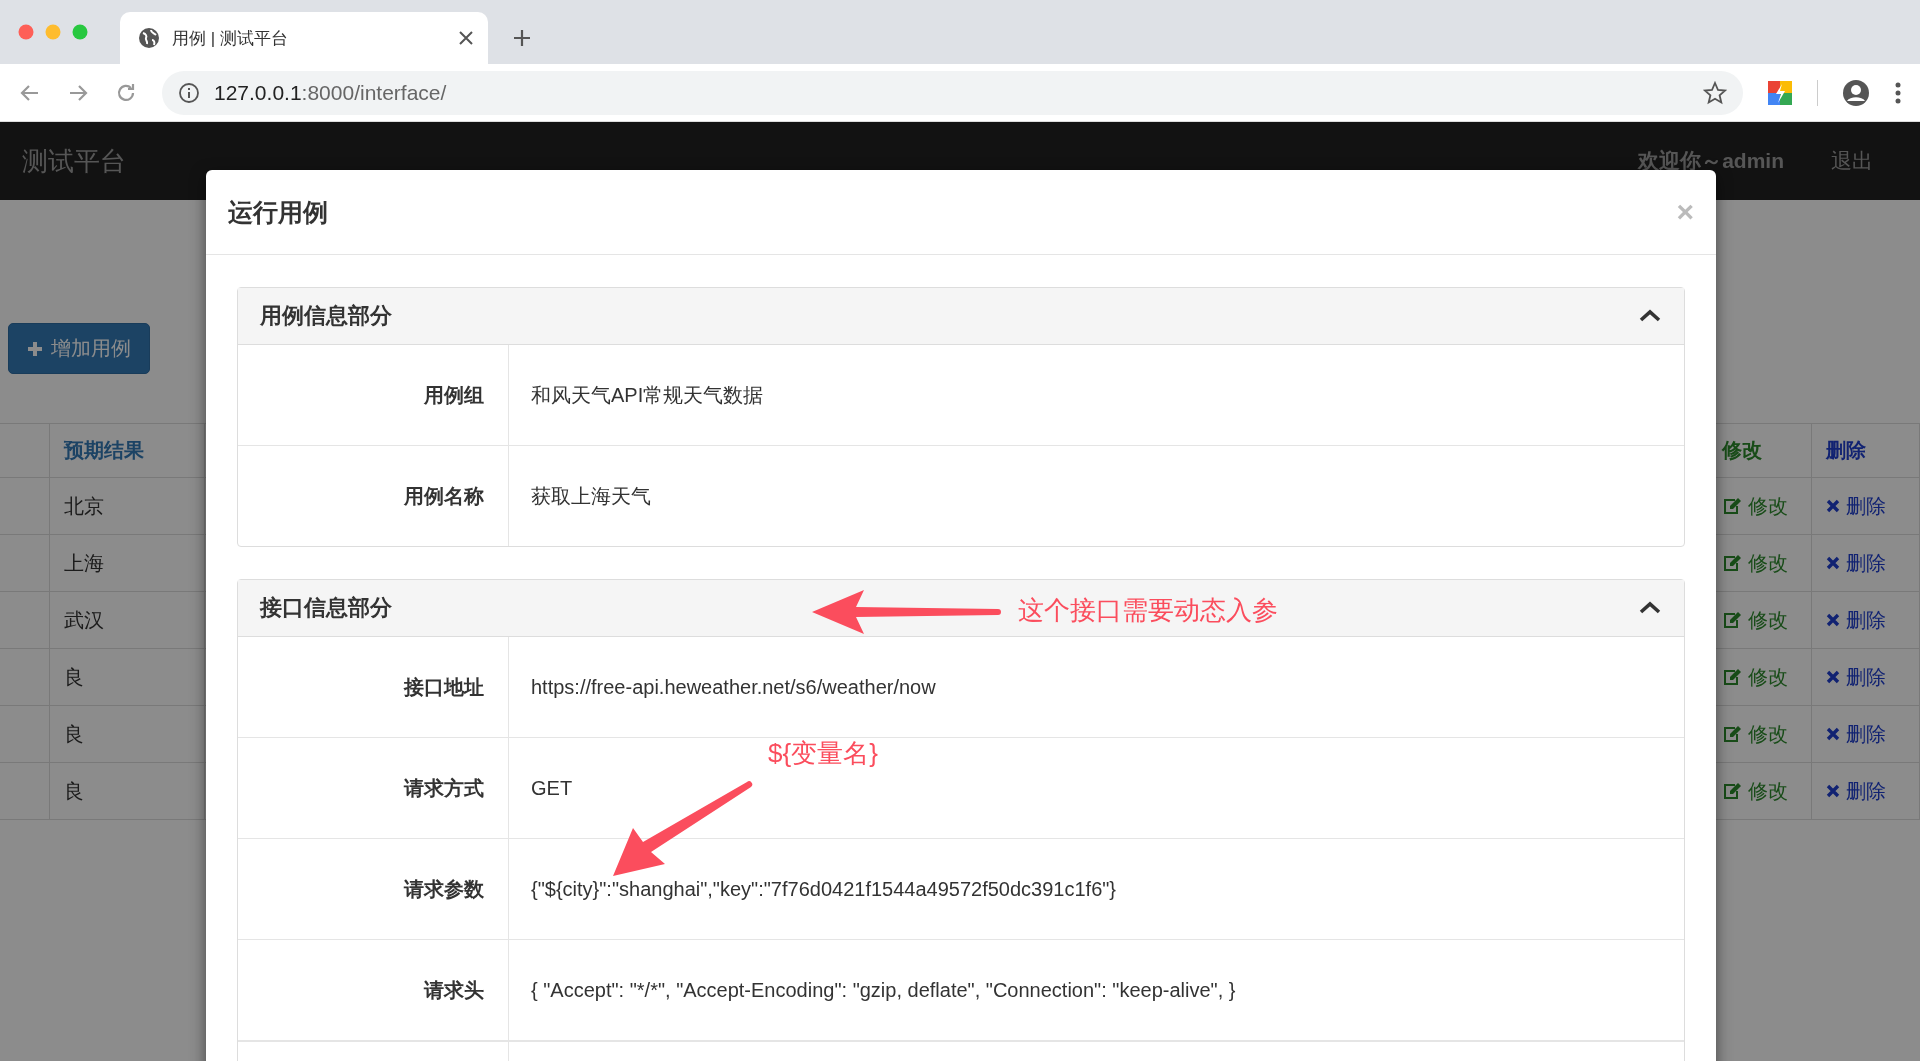 The width and height of the screenshot is (1920, 1061). Describe the element at coordinates (127, 506) in the screenshot. I see `table-cell: 北京` at that location.